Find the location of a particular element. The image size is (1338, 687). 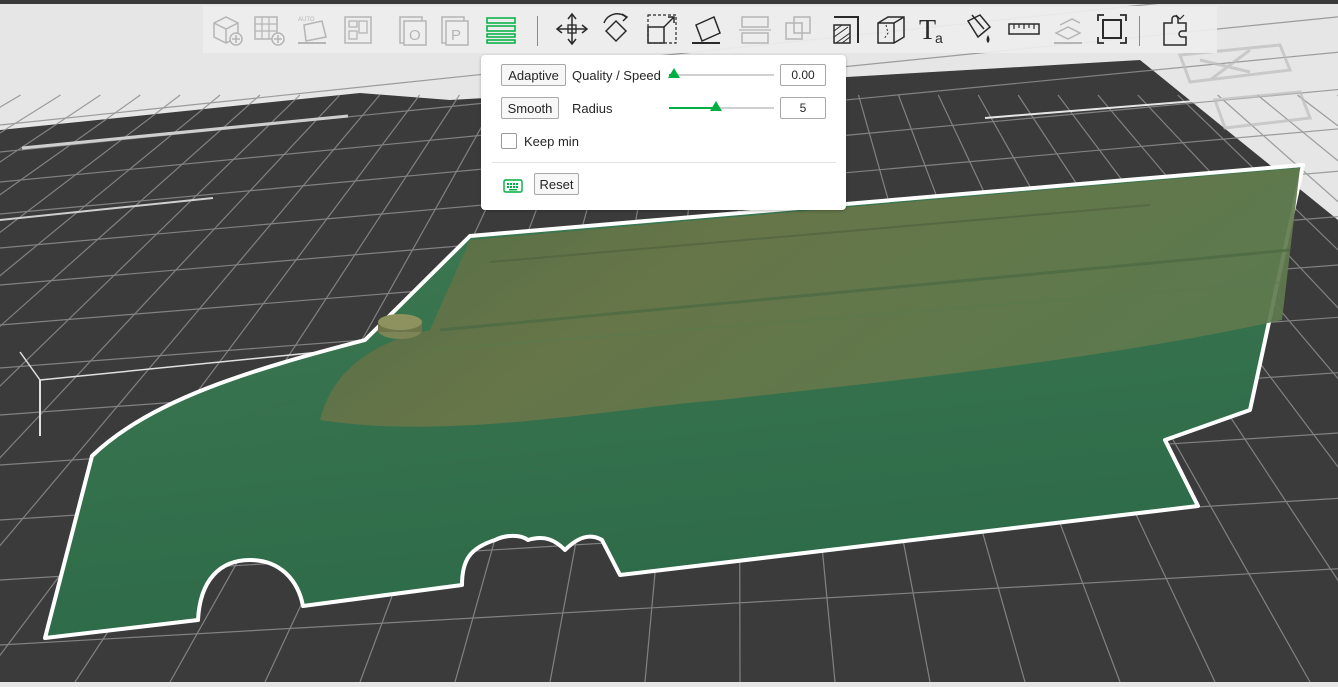

svg-text: O is located at coordinates (415, 35).